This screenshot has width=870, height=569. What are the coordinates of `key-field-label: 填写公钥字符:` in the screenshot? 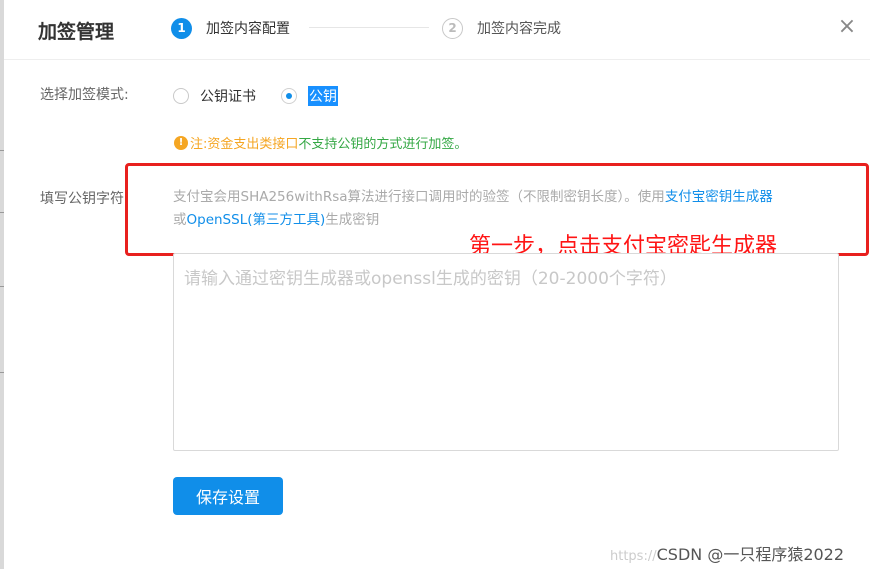 It's located at (84, 199).